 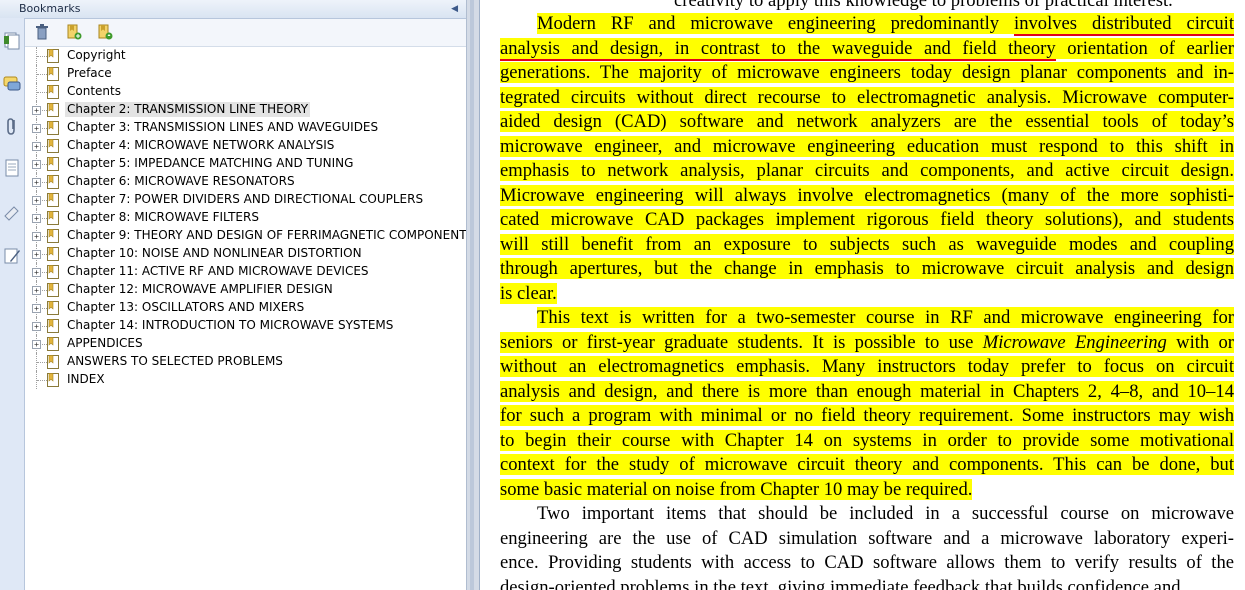 I want to click on navigation-toolstrip, so click(x=12, y=304).